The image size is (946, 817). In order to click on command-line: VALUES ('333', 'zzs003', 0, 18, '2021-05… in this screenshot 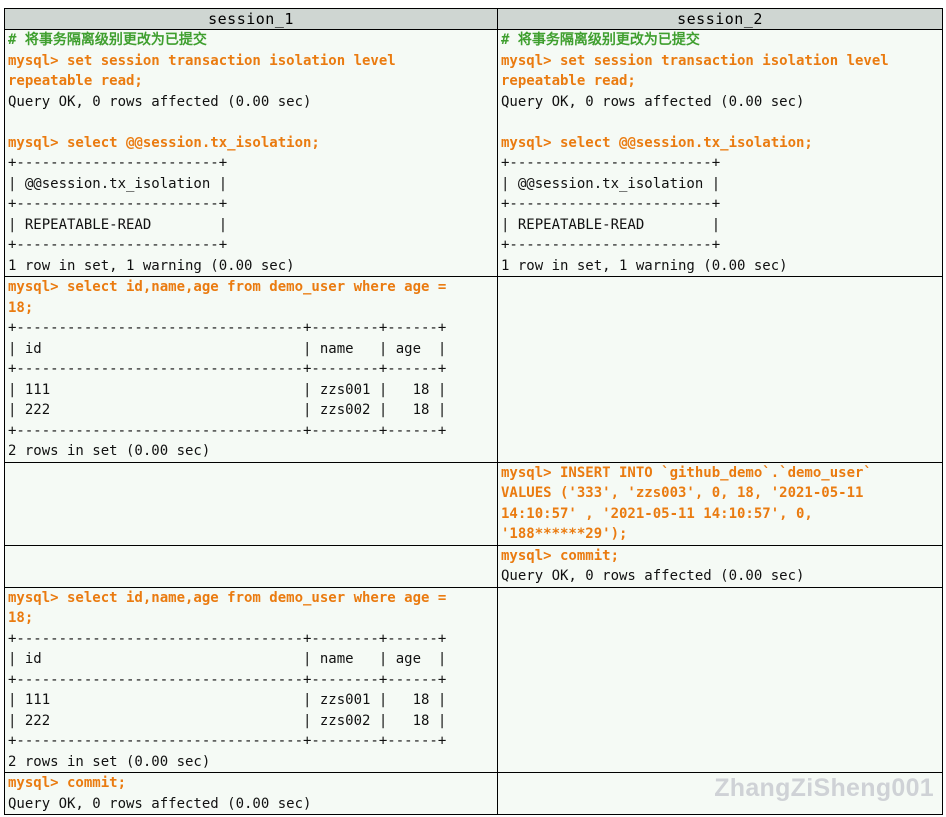, I will do `click(682, 493)`.